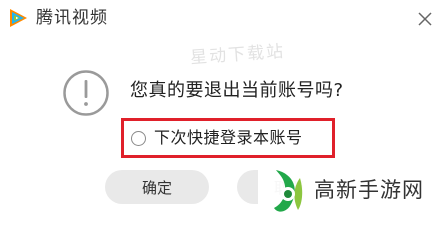 This screenshot has height=240, width=445. What do you see at coordinates (138, 138) in the screenshot?
I see `radio-circle` at bounding box center [138, 138].